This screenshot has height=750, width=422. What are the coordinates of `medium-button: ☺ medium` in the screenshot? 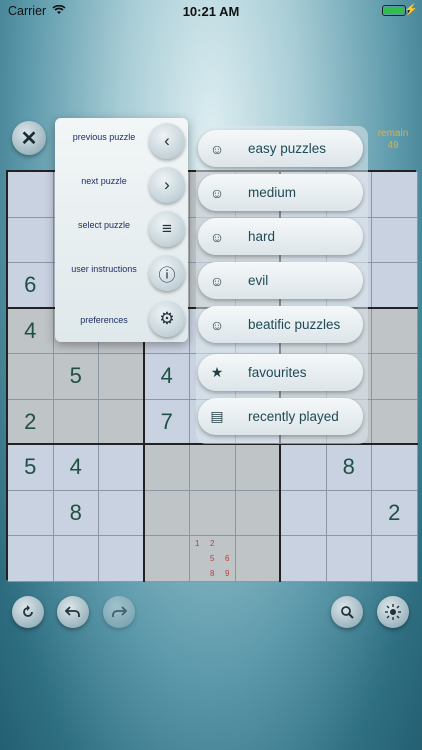 It's located at (280, 192).